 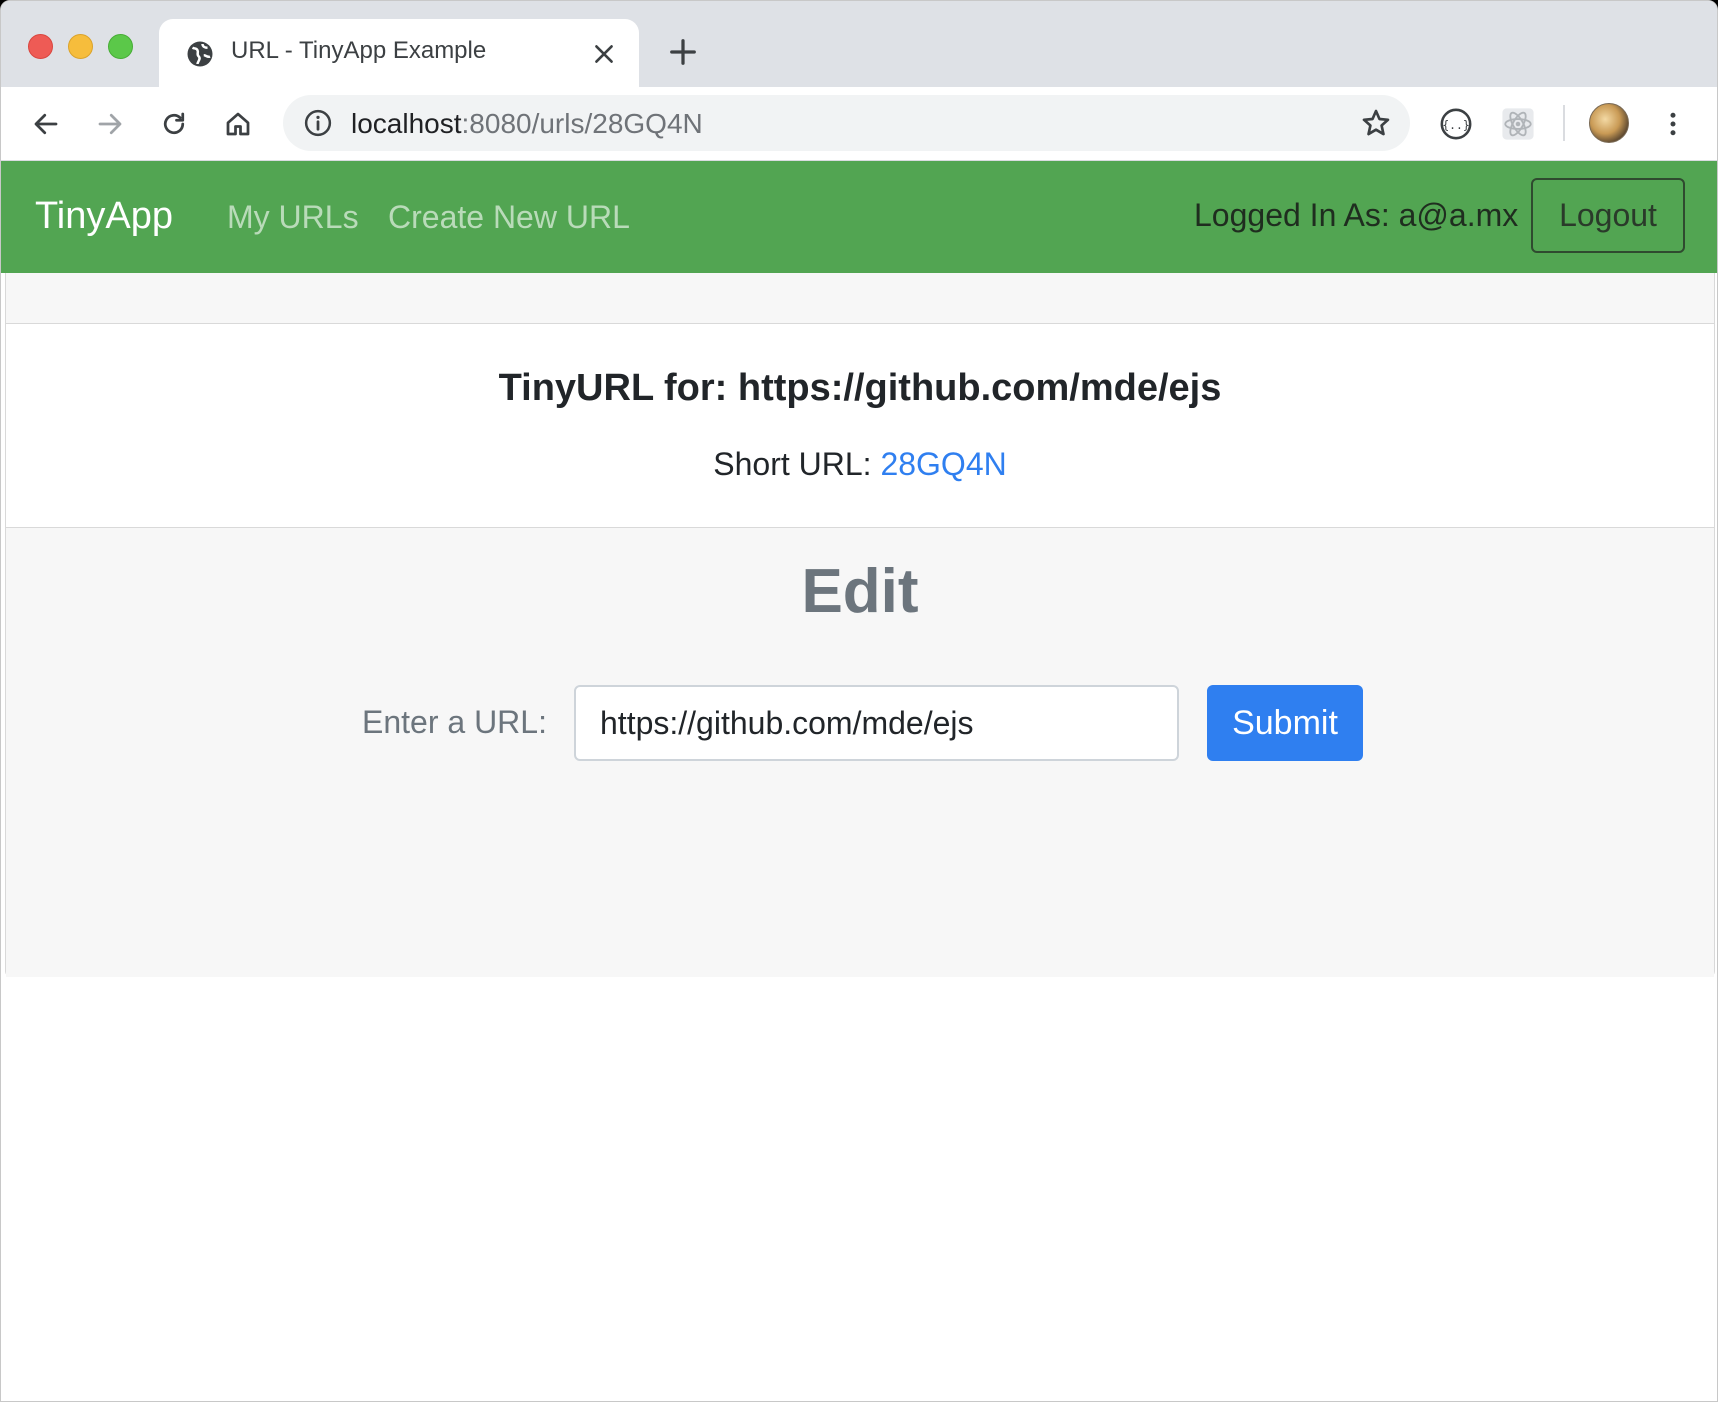 I want to click on browser-toolbar: localhost:8080/urls/28GQ4N {..}, so click(x=859, y=124).